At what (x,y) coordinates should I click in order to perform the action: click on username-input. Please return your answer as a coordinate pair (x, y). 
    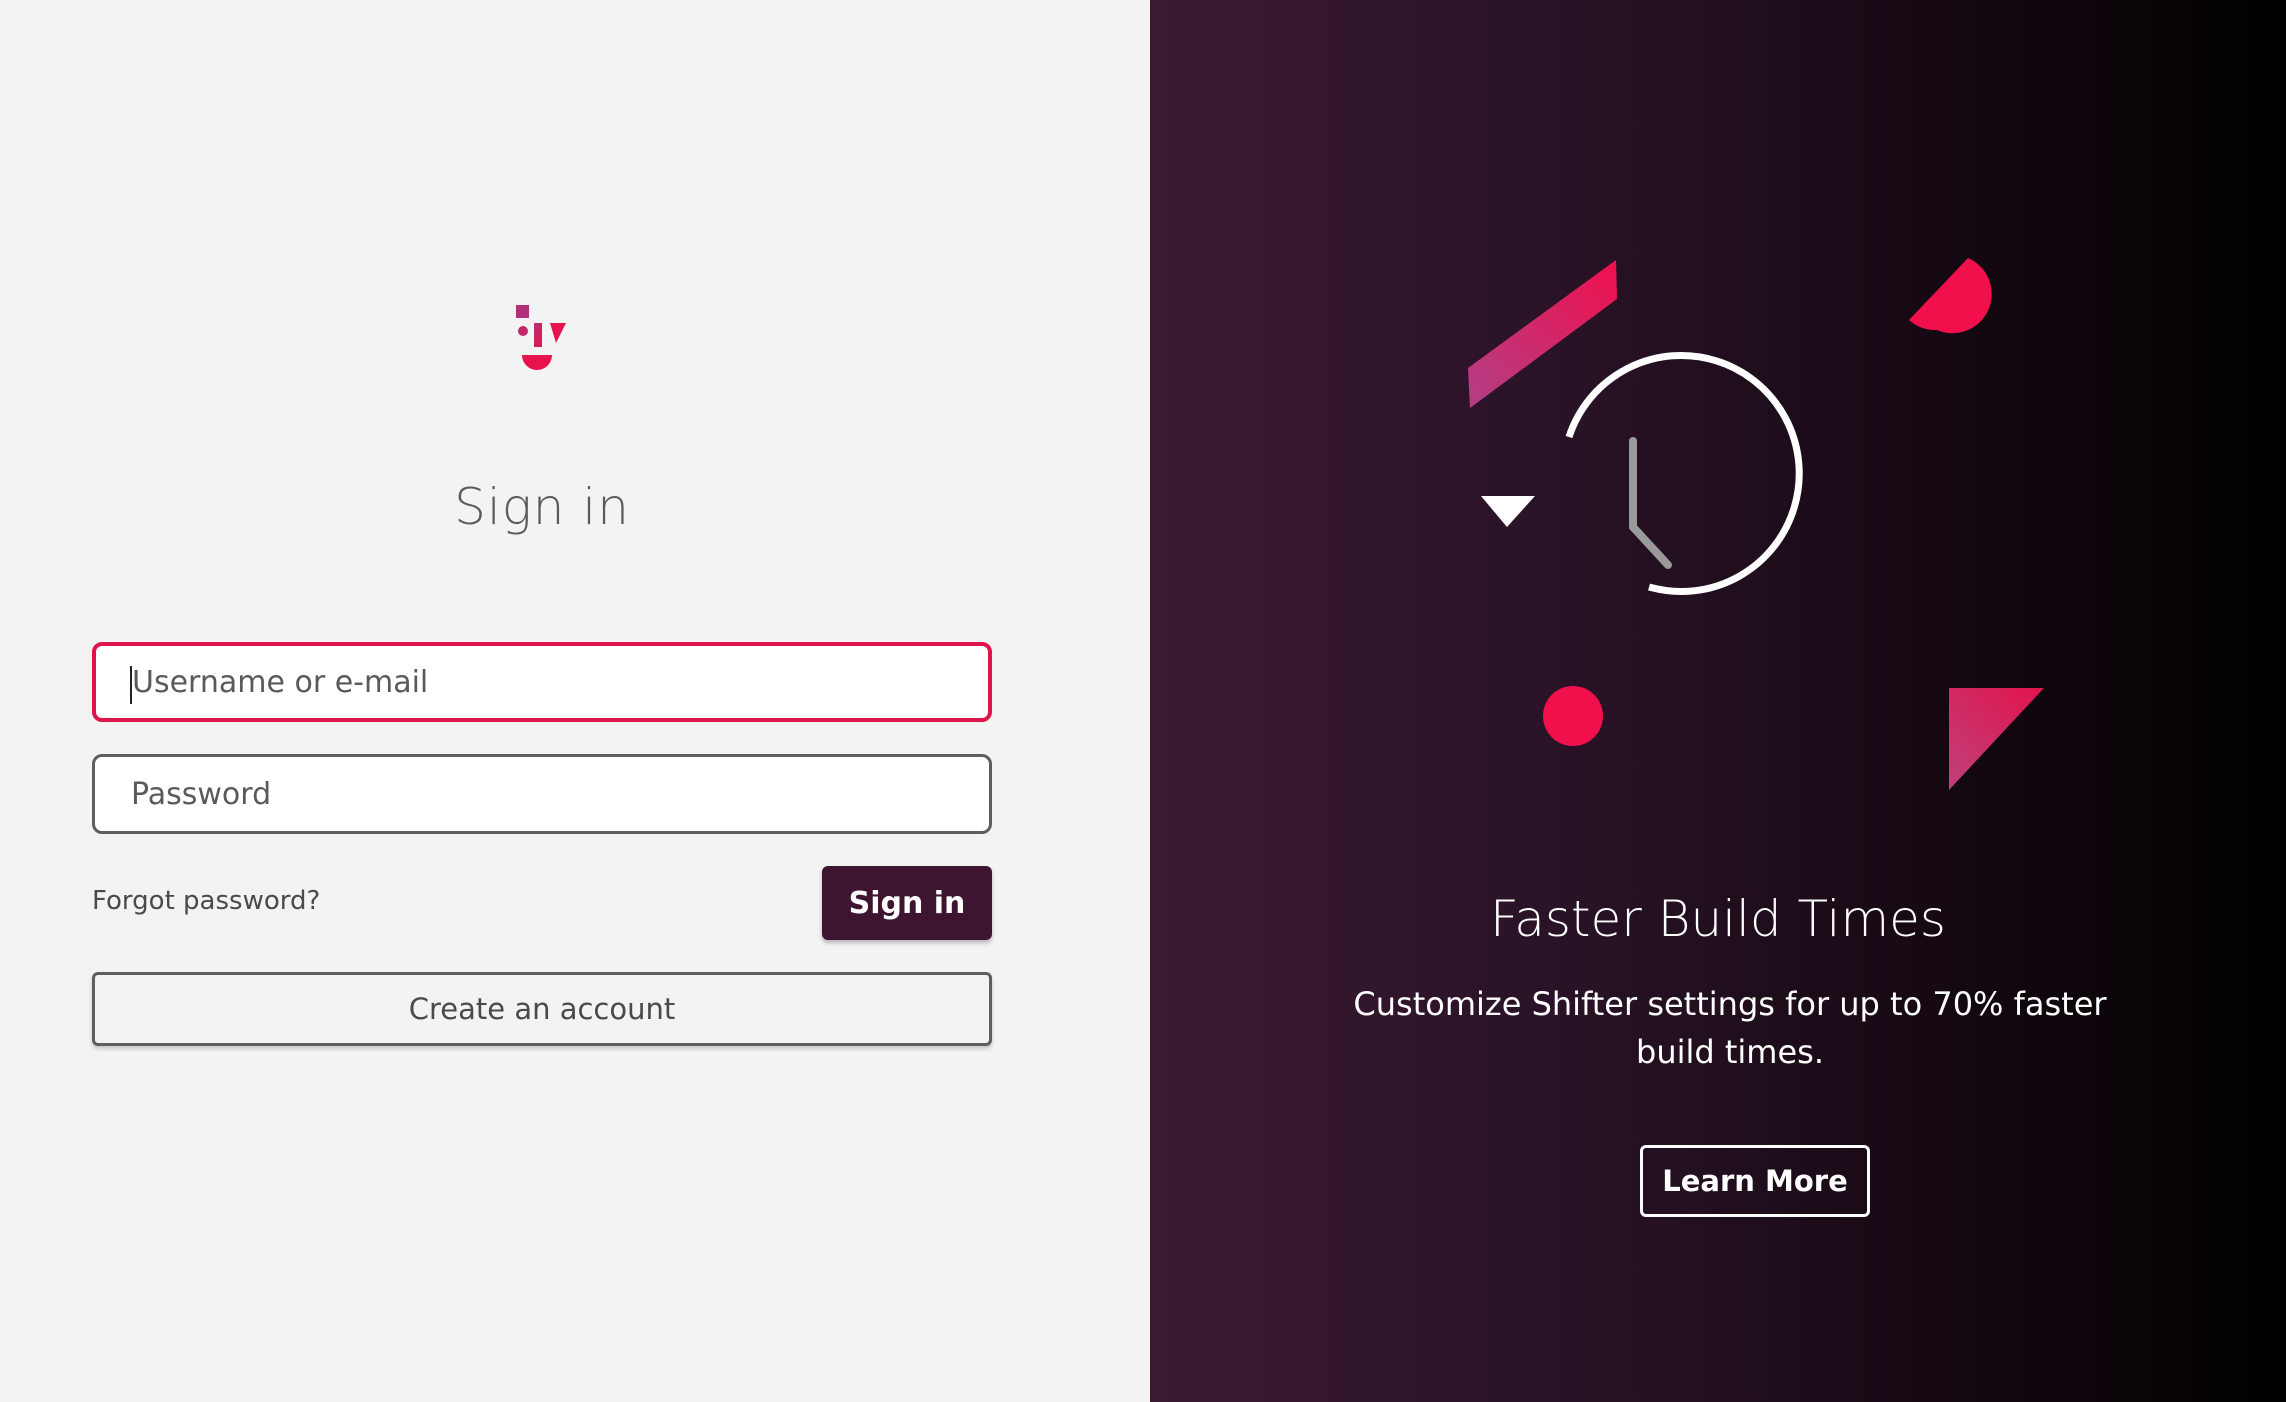
    Looking at the image, I should click on (559, 682).